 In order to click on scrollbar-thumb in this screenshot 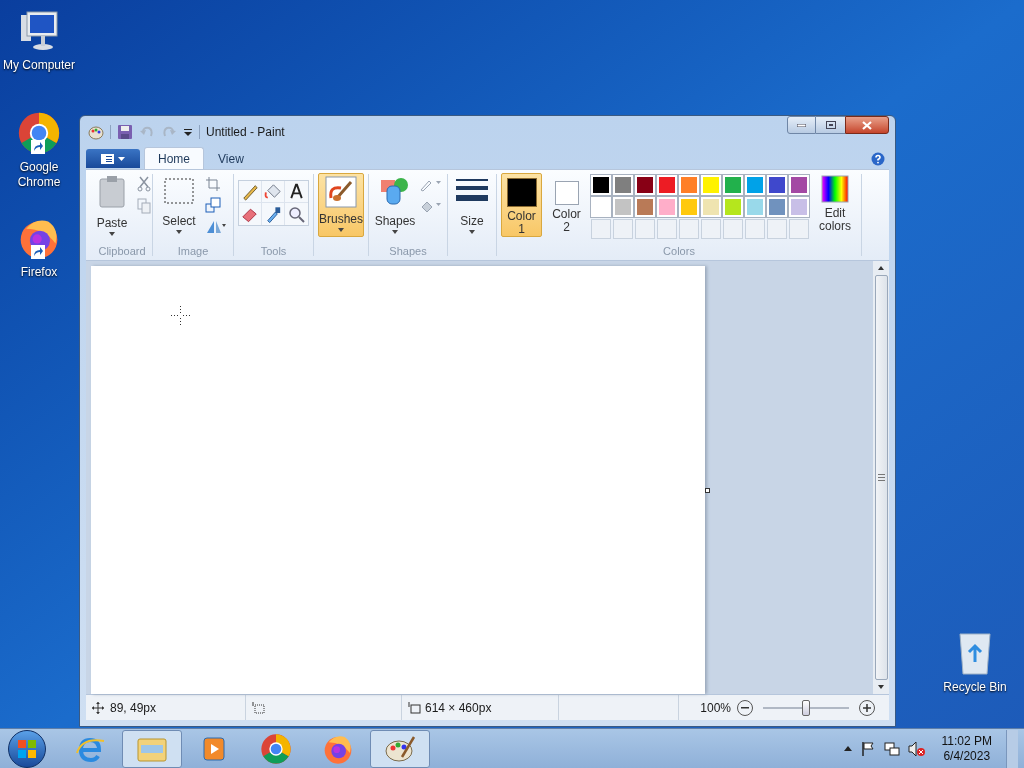, I will do `click(881, 477)`.